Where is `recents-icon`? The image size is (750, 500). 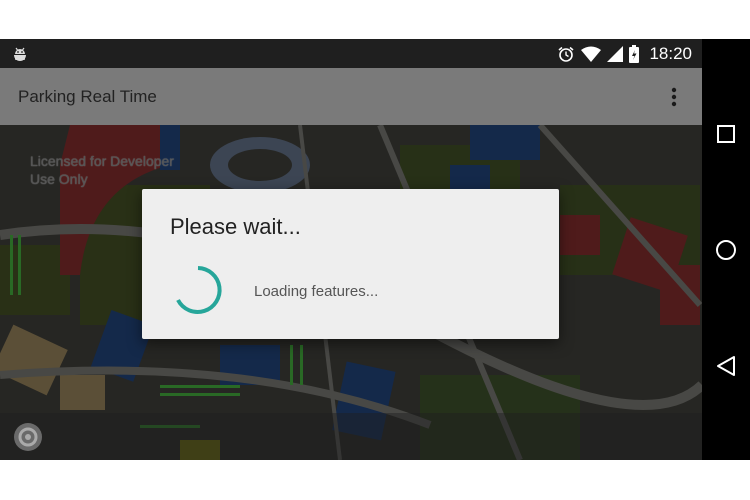 recents-icon is located at coordinates (726, 134).